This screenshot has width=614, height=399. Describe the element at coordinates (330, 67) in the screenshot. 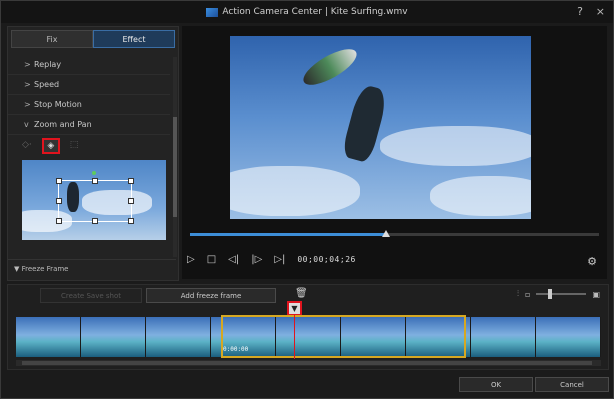

I see `kiteboard-shape` at that location.